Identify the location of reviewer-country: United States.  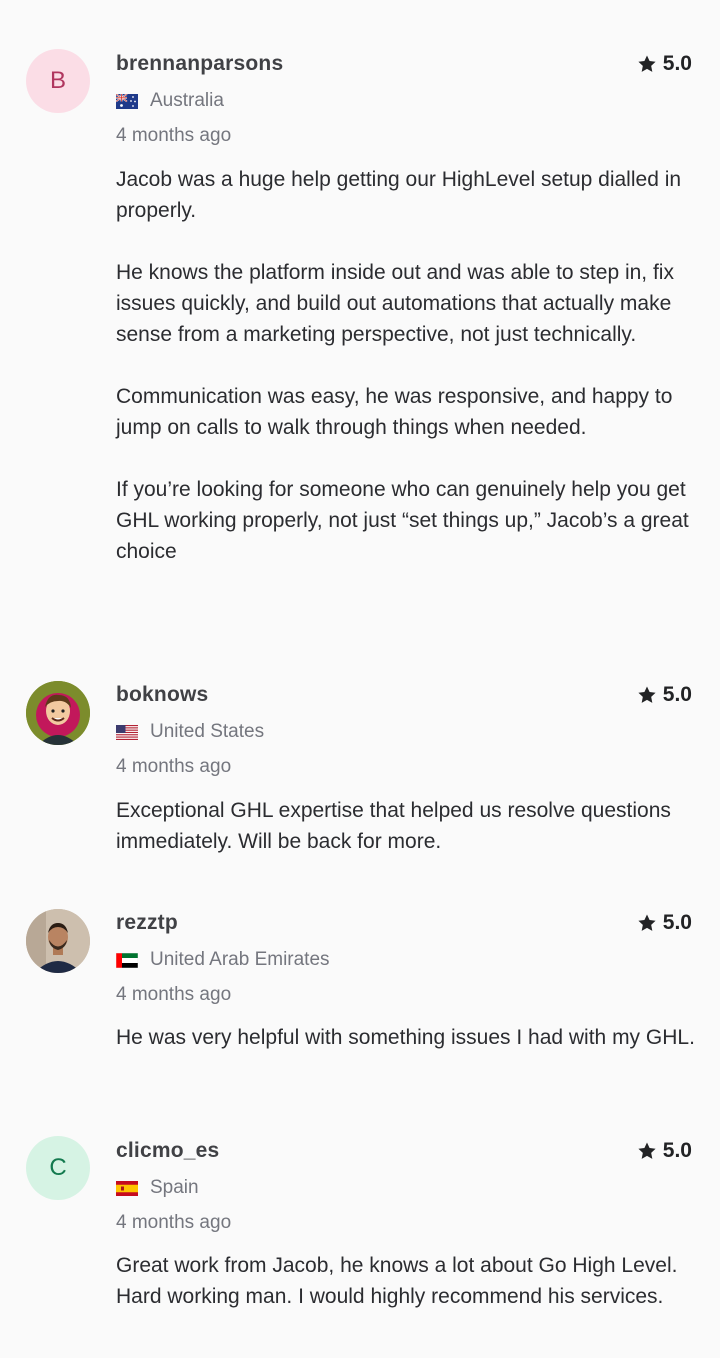
(190, 732).